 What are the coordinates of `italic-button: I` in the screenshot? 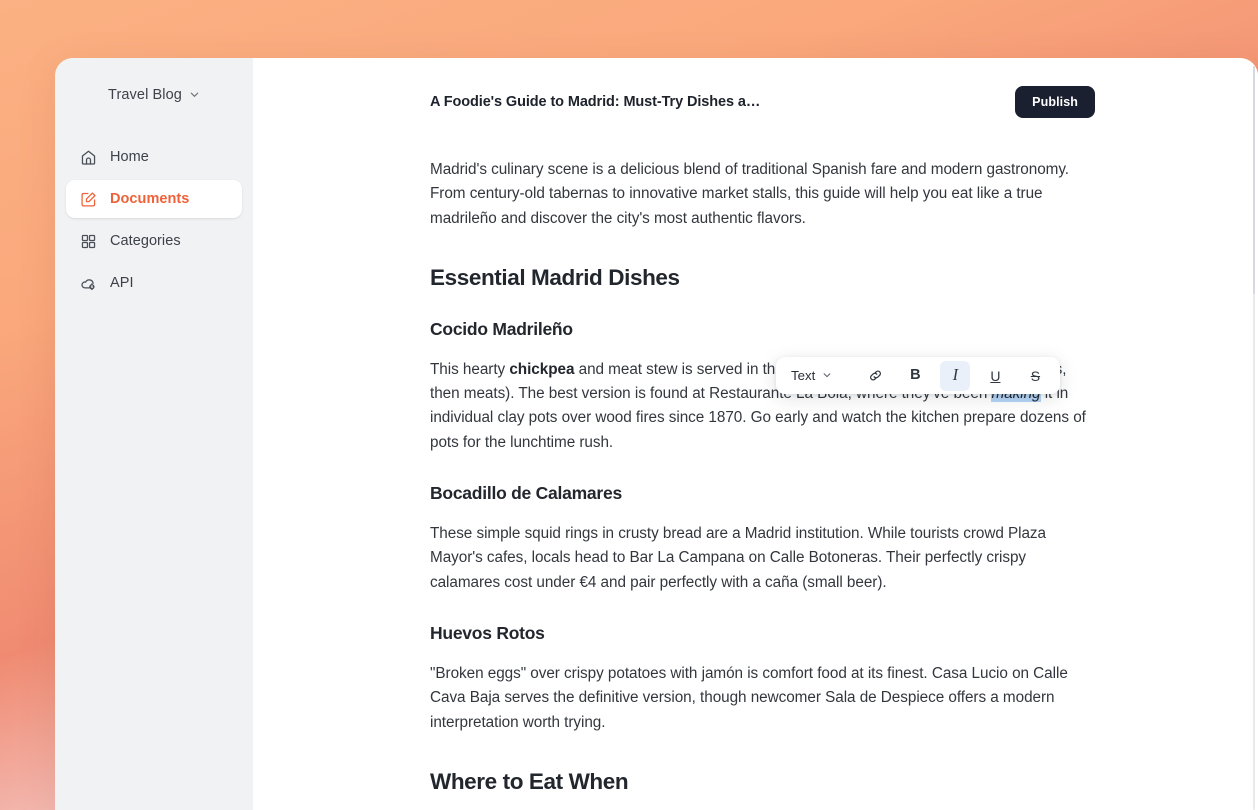 It's located at (955, 375).